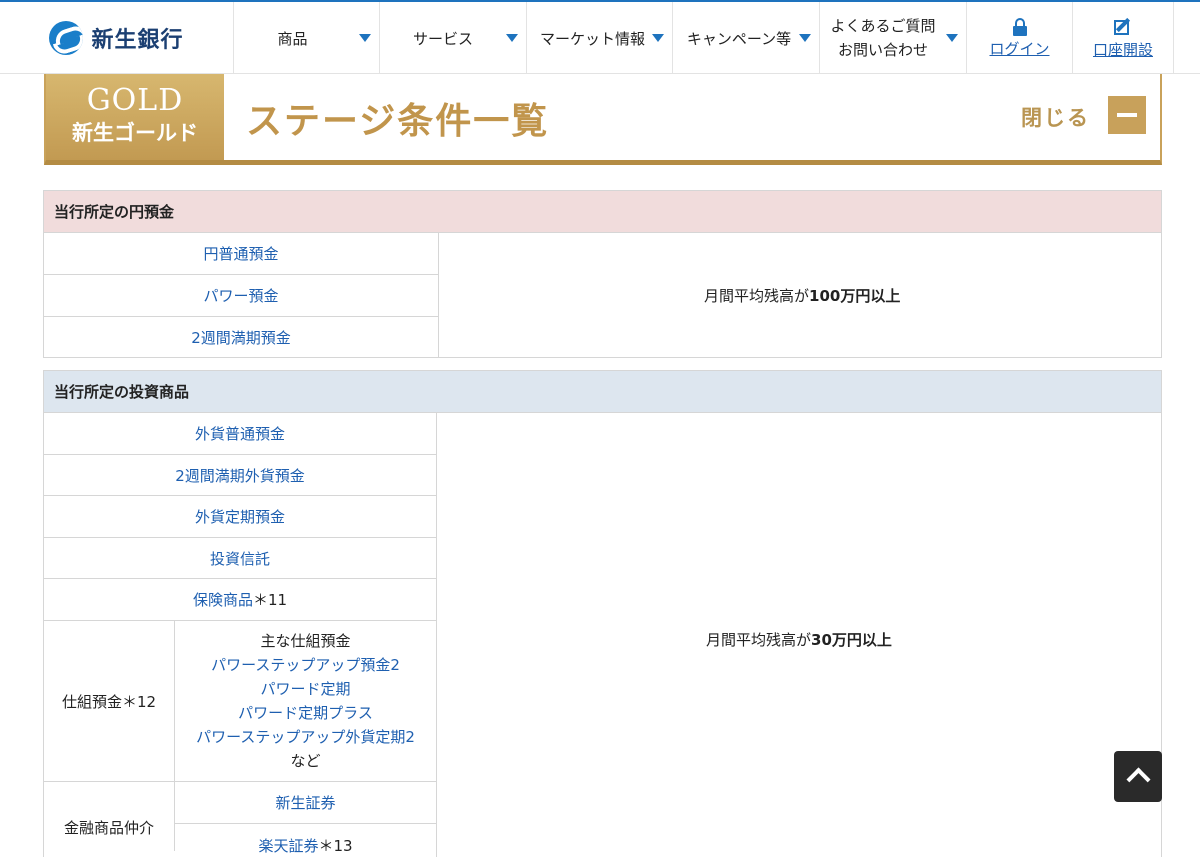  Describe the element at coordinates (135, 133) in the screenshot. I see `gold-badge-subtitle: 新生ゴールド` at that location.